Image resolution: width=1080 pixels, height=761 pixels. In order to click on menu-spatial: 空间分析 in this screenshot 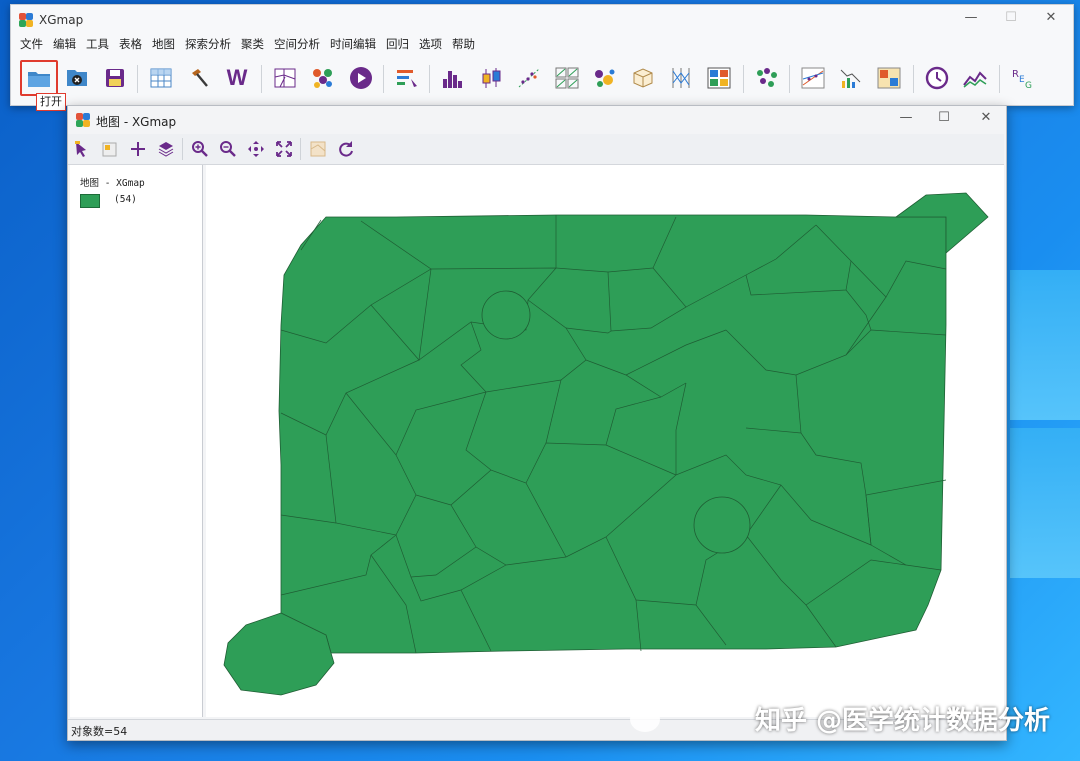, I will do `click(297, 44)`.